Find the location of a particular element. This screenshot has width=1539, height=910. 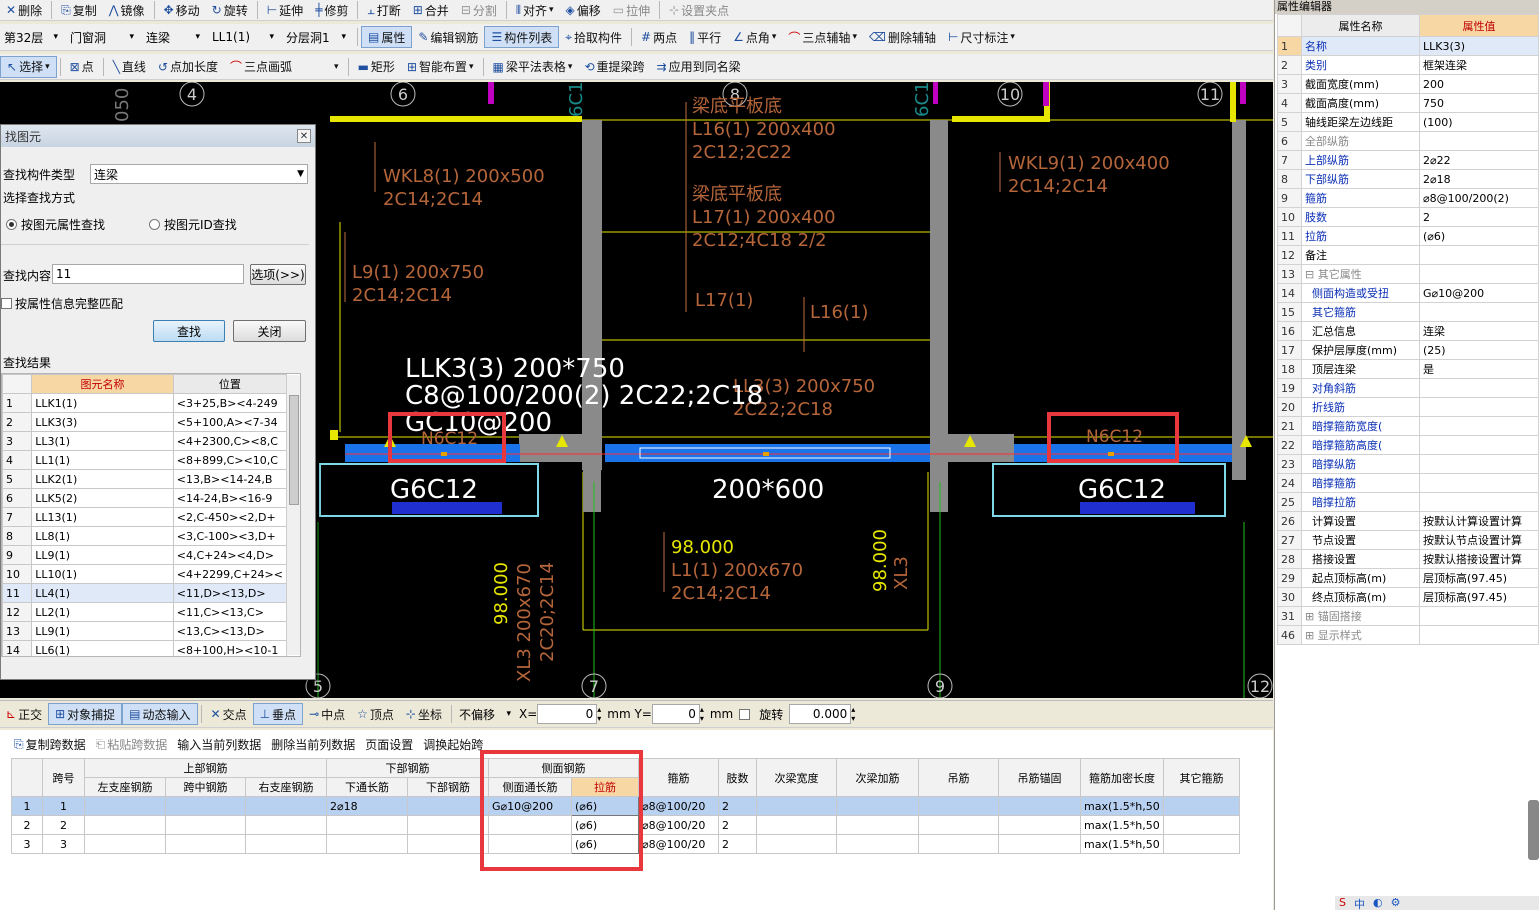

spinner-icon: ▴ ▾ is located at coordinates (855, 714).